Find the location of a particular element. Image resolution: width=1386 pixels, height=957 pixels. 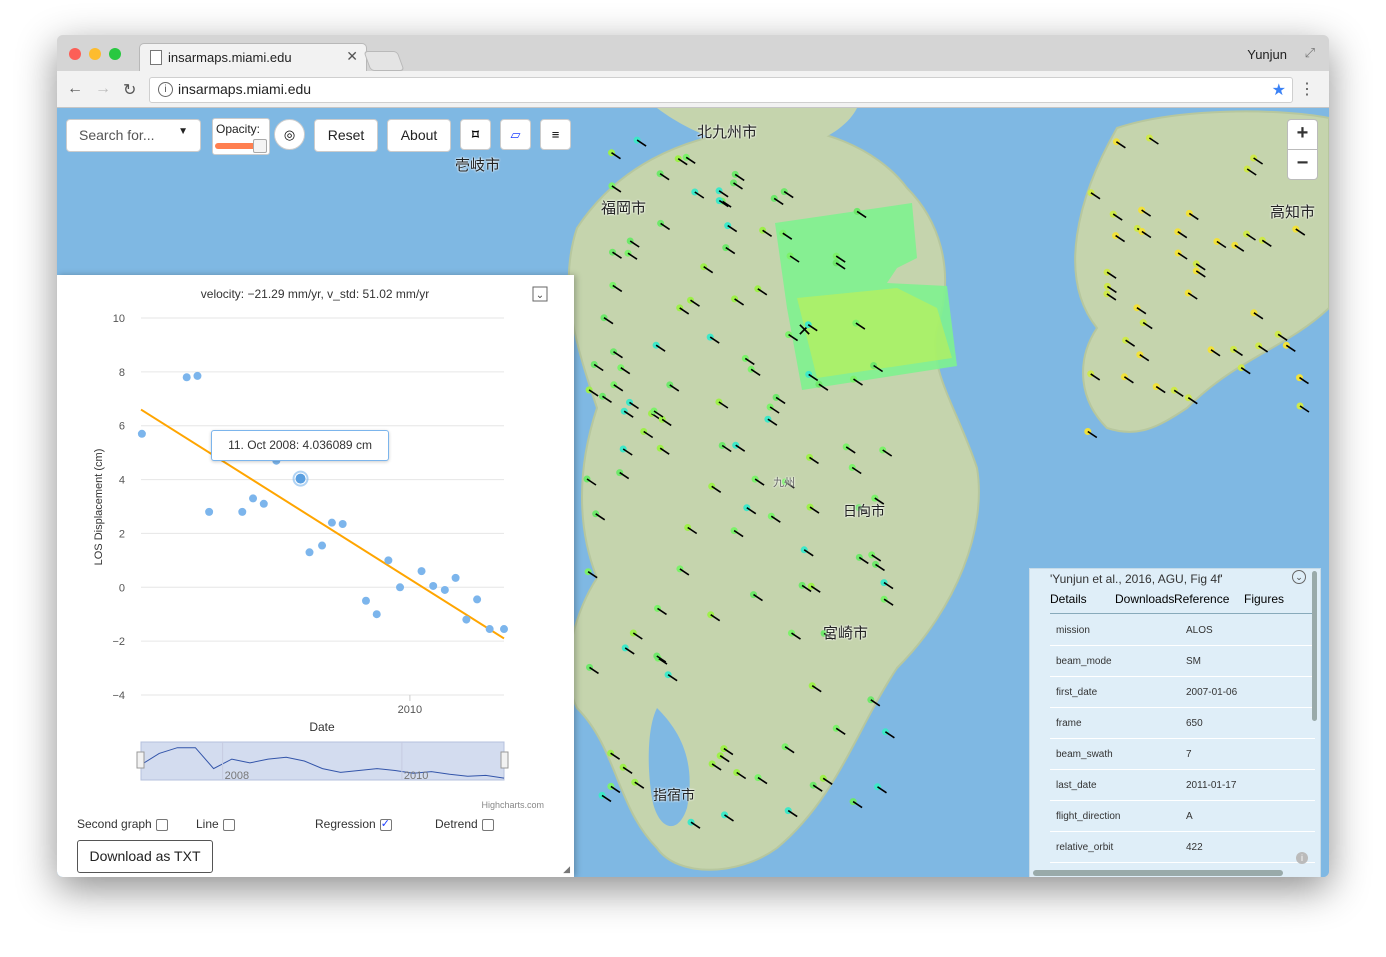

info-row: flight_direction A is located at coordinates (1182, 816).